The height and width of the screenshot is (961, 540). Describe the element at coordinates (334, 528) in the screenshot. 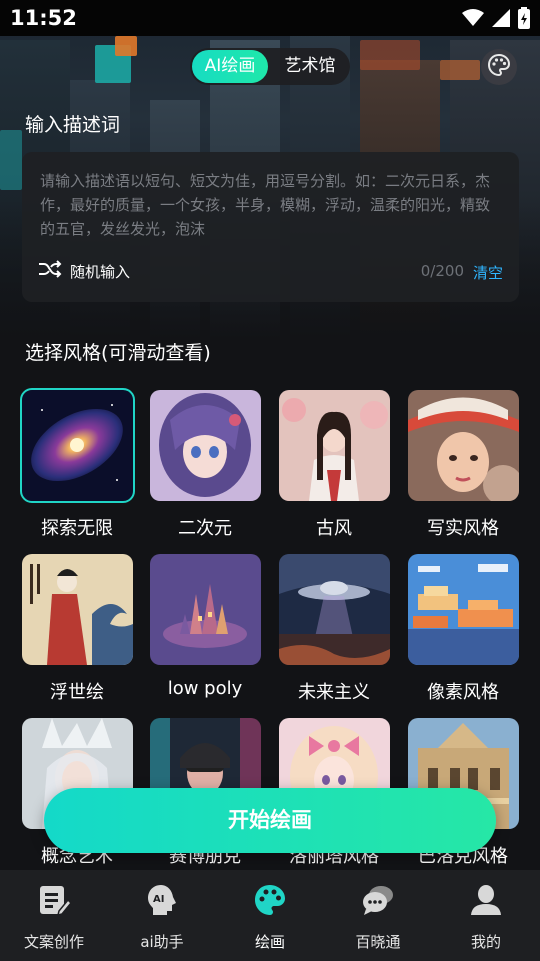

I see `style-label: 古风` at that location.